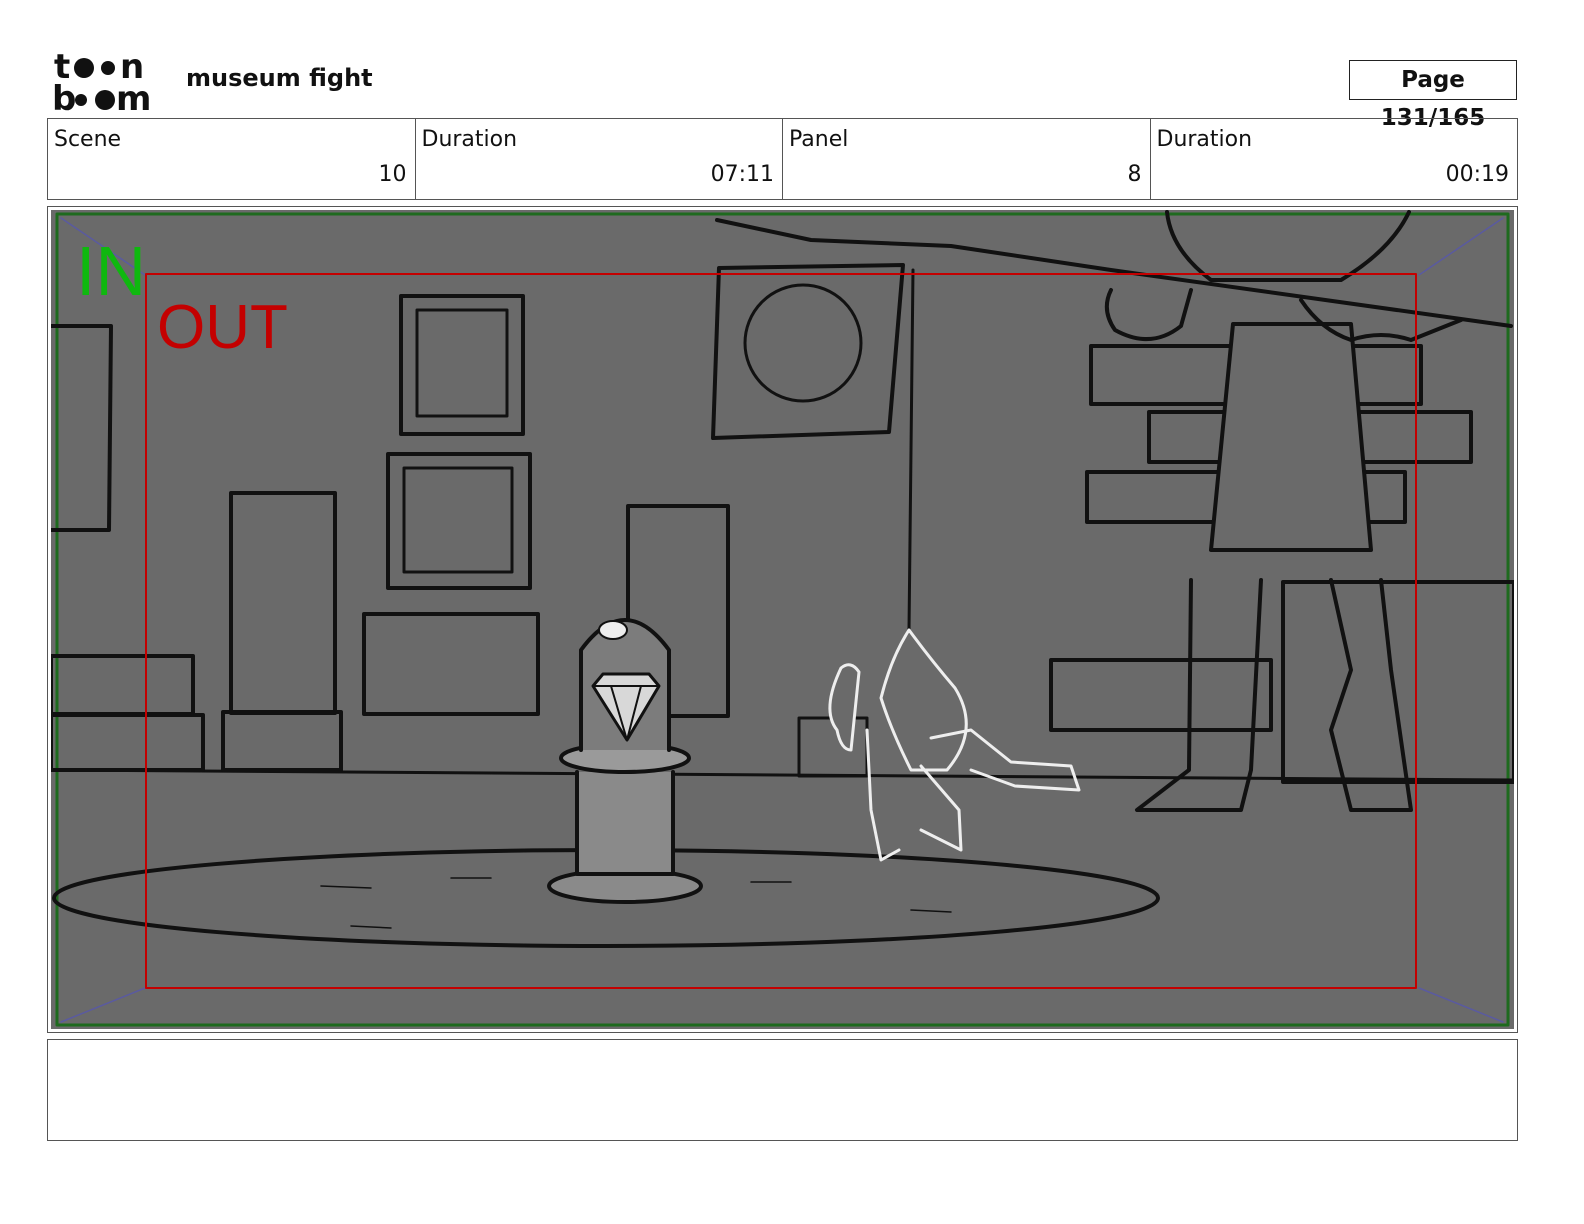 The width and height of the screenshot is (1584, 1224). What do you see at coordinates (232, 159) in the screenshot?
I see `scene-cell: Scene 10` at bounding box center [232, 159].